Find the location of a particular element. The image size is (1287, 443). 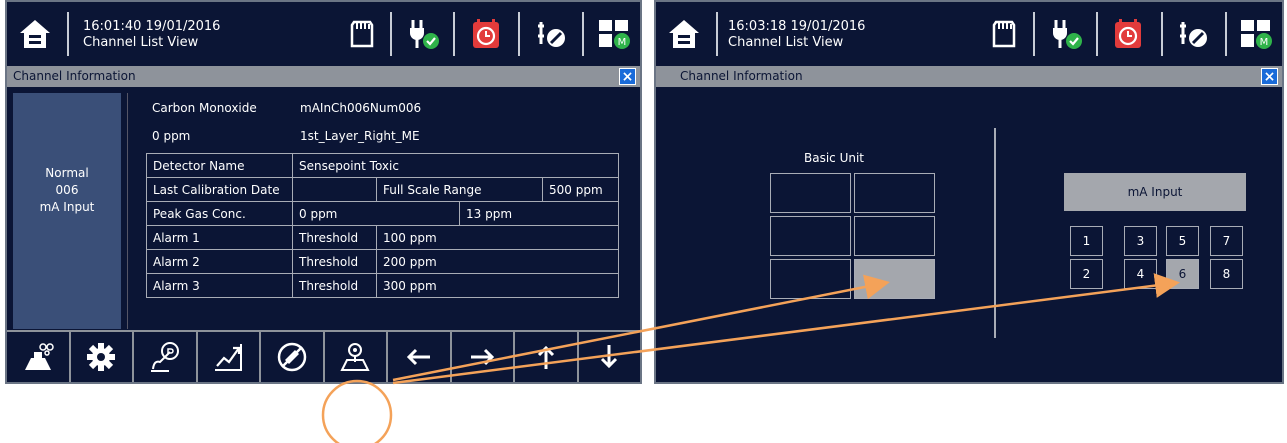

location-button is located at coordinates (356, 357).